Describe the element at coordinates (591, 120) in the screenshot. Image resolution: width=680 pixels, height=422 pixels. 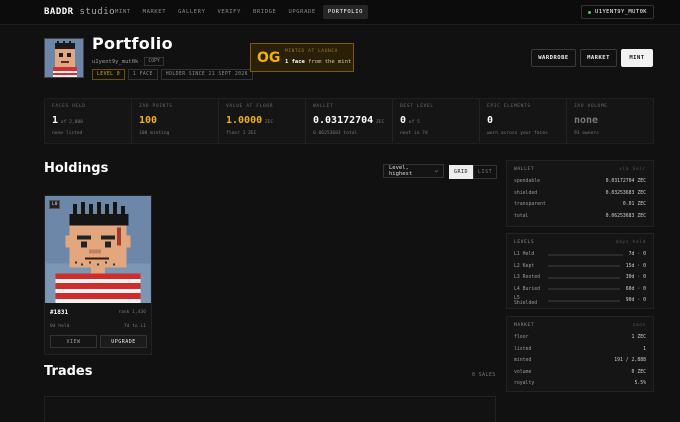
I see `stat-zao-volume: ZAO VOLUME none 93 owners` at that location.